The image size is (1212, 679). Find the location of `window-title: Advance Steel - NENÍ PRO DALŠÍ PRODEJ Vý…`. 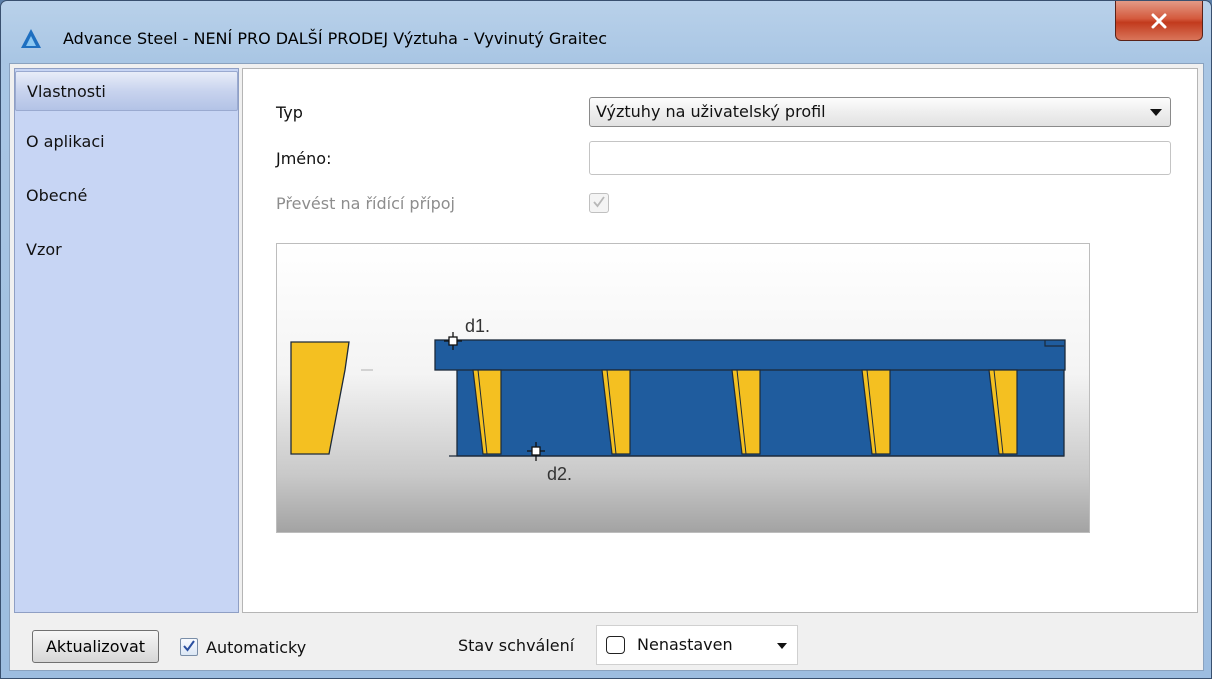

window-title: Advance Steel - NENÍ PRO DALŠÍ PRODEJ Vý… is located at coordinates (335, 38).